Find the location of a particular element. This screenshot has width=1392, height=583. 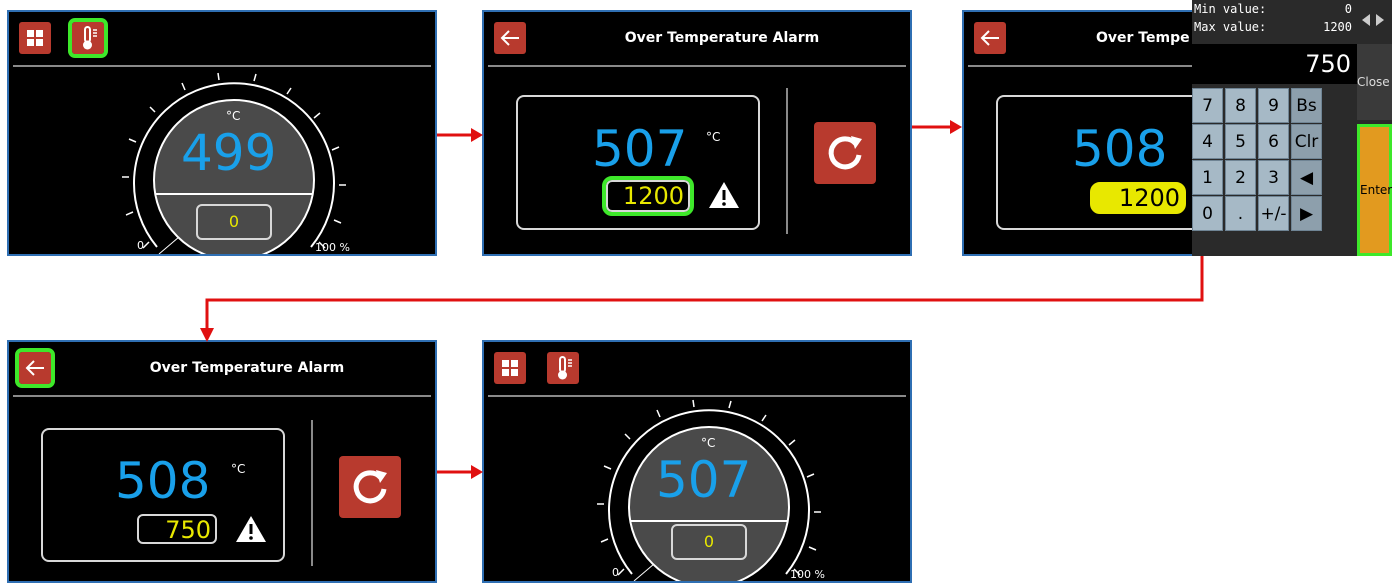

keypad-close-button: Close is located at coordinates (1374, 82).